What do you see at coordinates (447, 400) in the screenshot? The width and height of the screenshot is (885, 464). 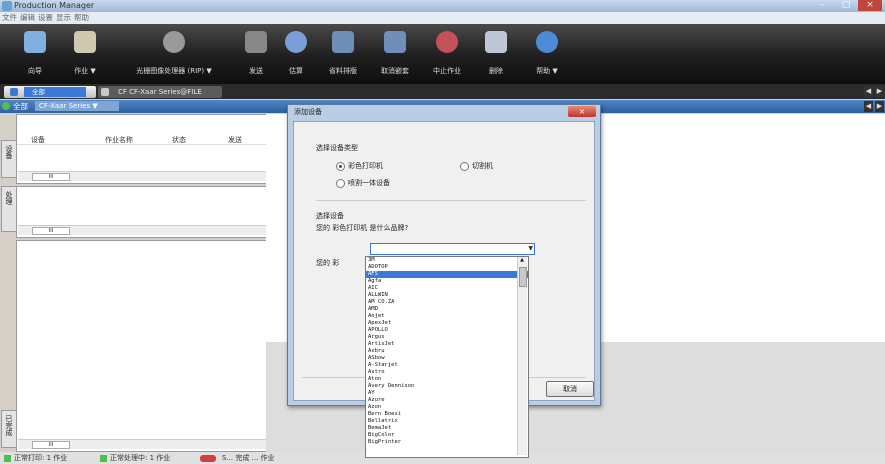 I see `brand-option: Azure` at bounding box center [447, 400].